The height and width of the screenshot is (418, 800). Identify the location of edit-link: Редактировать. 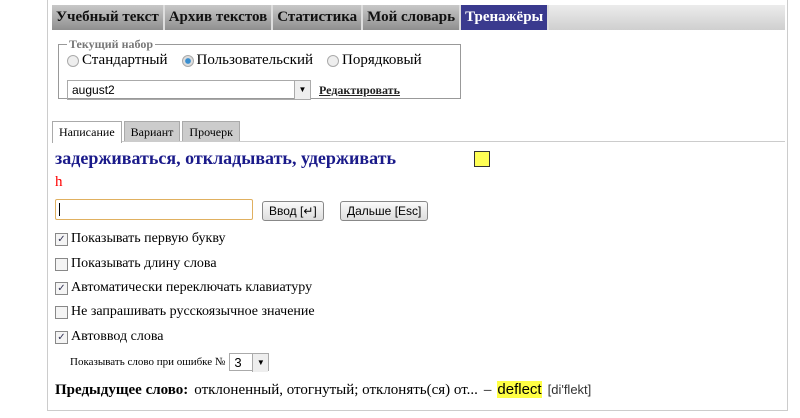
(359, 90).